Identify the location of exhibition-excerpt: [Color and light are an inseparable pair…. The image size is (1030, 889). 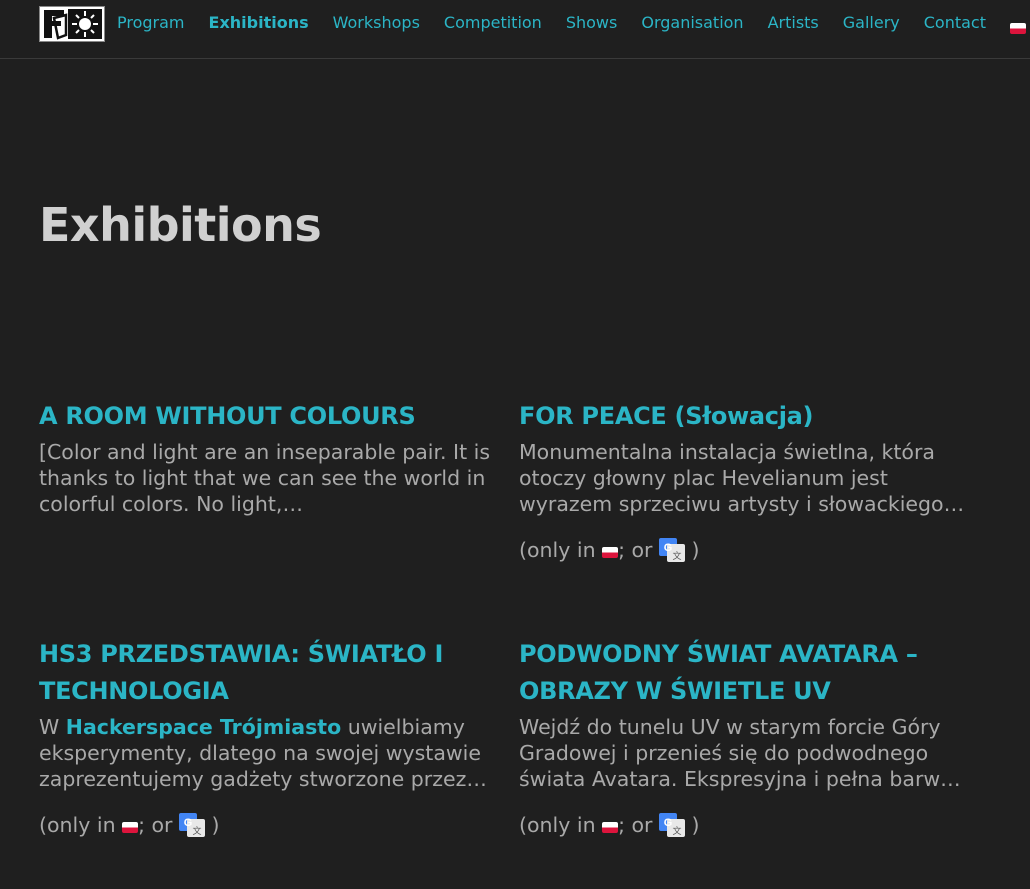
(265, 478).